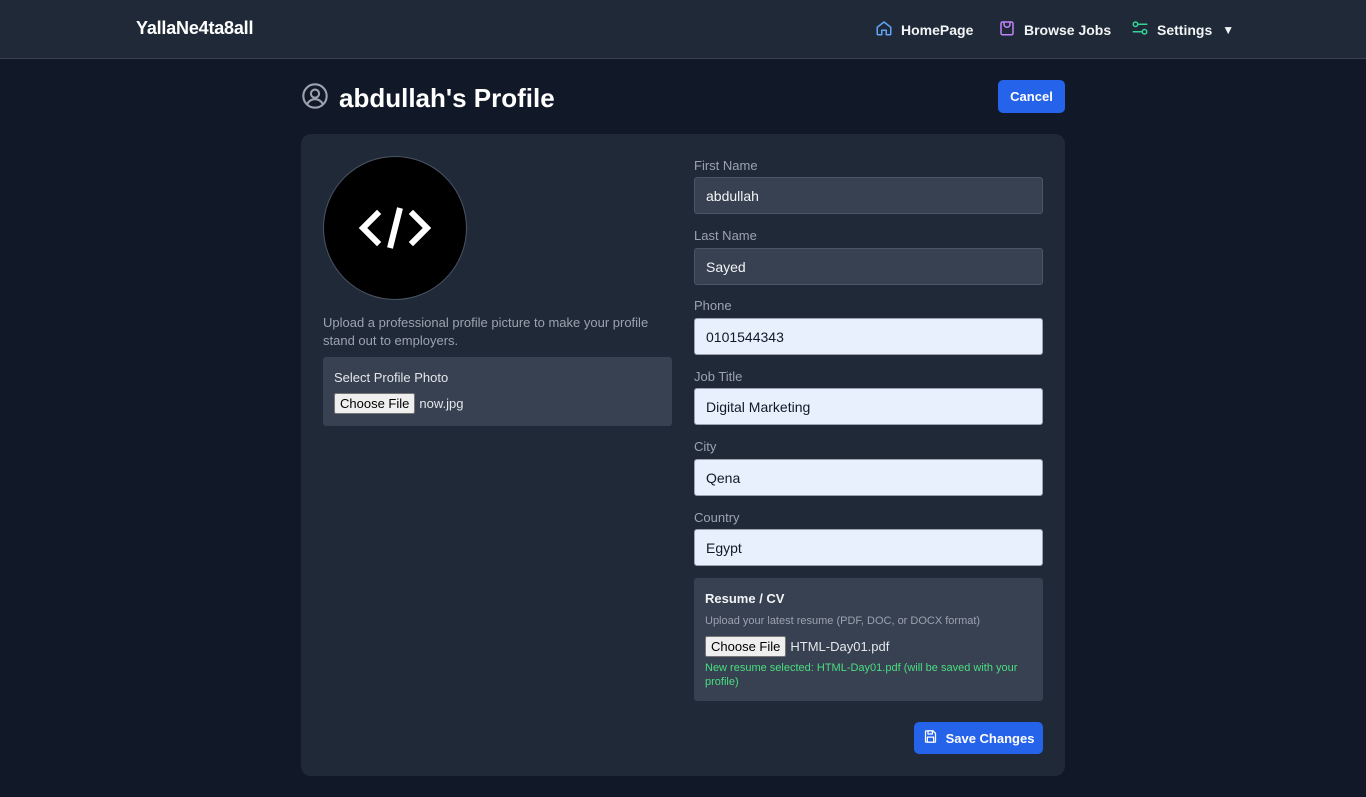  Describe the element at coordinates (315, 98) in the screenshot. I see `user-circle-icon` at that location.